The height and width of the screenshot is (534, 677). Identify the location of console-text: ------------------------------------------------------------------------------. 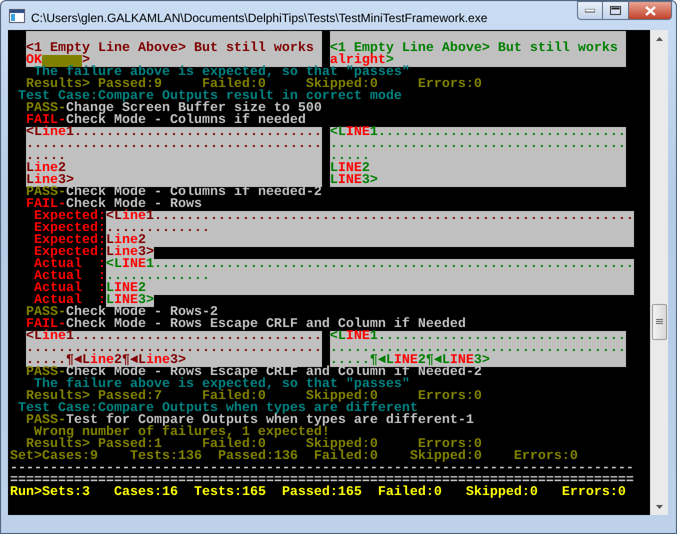
(322, 468).